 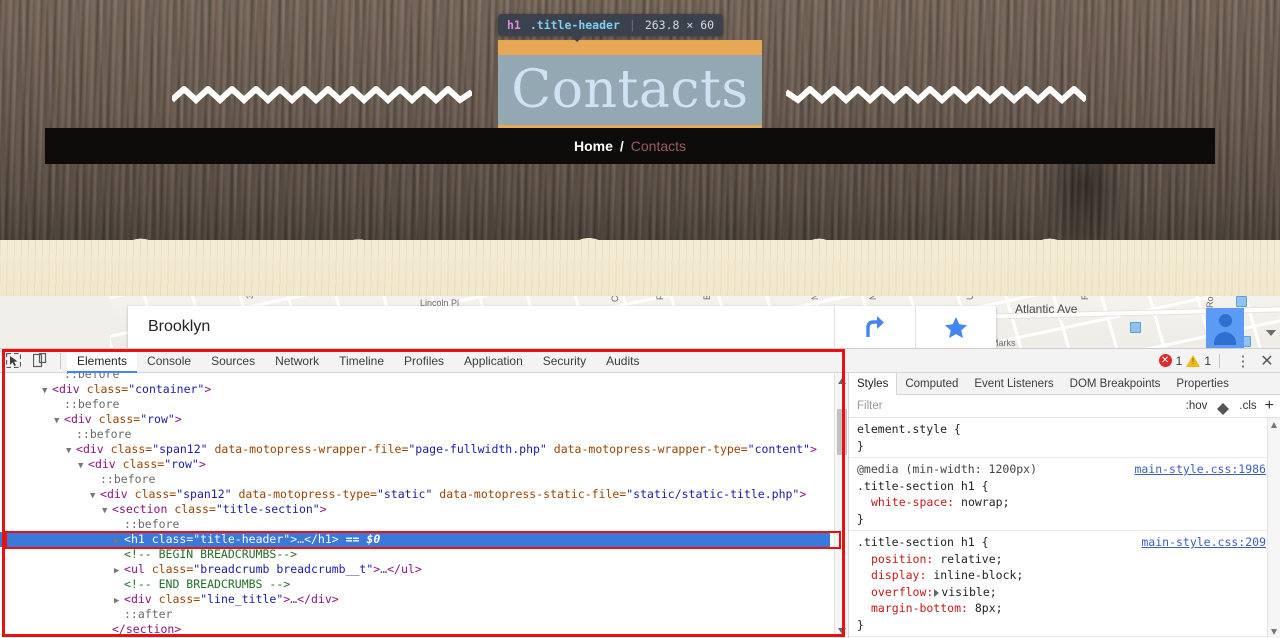 I want to click on map-label: 3rd, so click(x=250, y=297).